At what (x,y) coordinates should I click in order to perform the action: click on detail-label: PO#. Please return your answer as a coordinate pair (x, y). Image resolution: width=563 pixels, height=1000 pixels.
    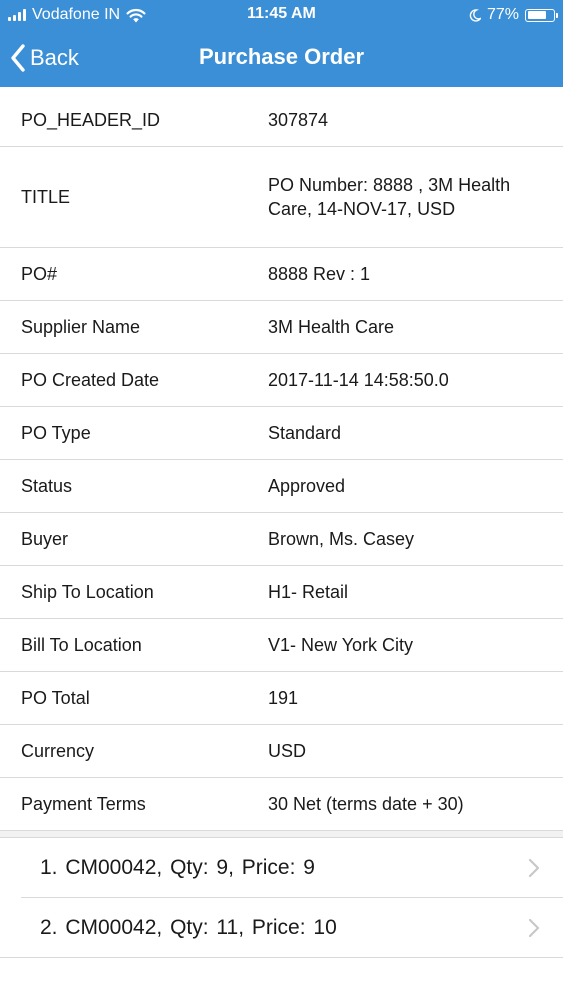
    Looking at the image, I should click on (39, 273).